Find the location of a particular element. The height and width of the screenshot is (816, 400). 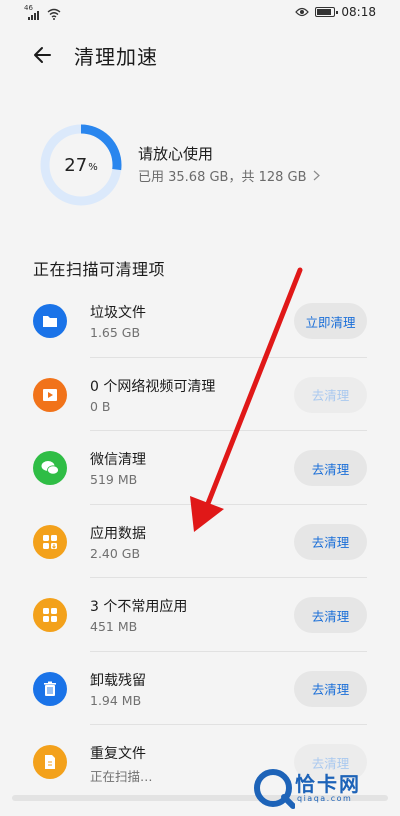

watermark-text: 恰卡网 is located at coordinates (328, 784).